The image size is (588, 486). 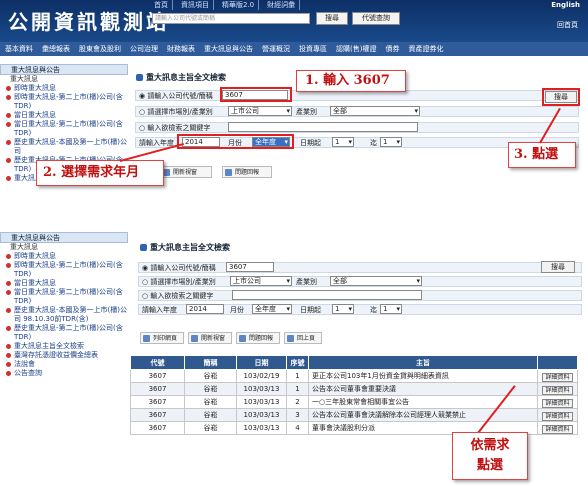 What do you see at coordinates (205, 309) in the screenshot?
I see `year-input-2: 2014` at bounding box center [205, 309].